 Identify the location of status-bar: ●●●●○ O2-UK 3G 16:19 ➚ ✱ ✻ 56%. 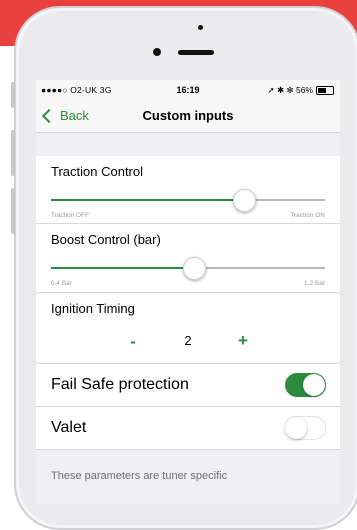
(188, 90).